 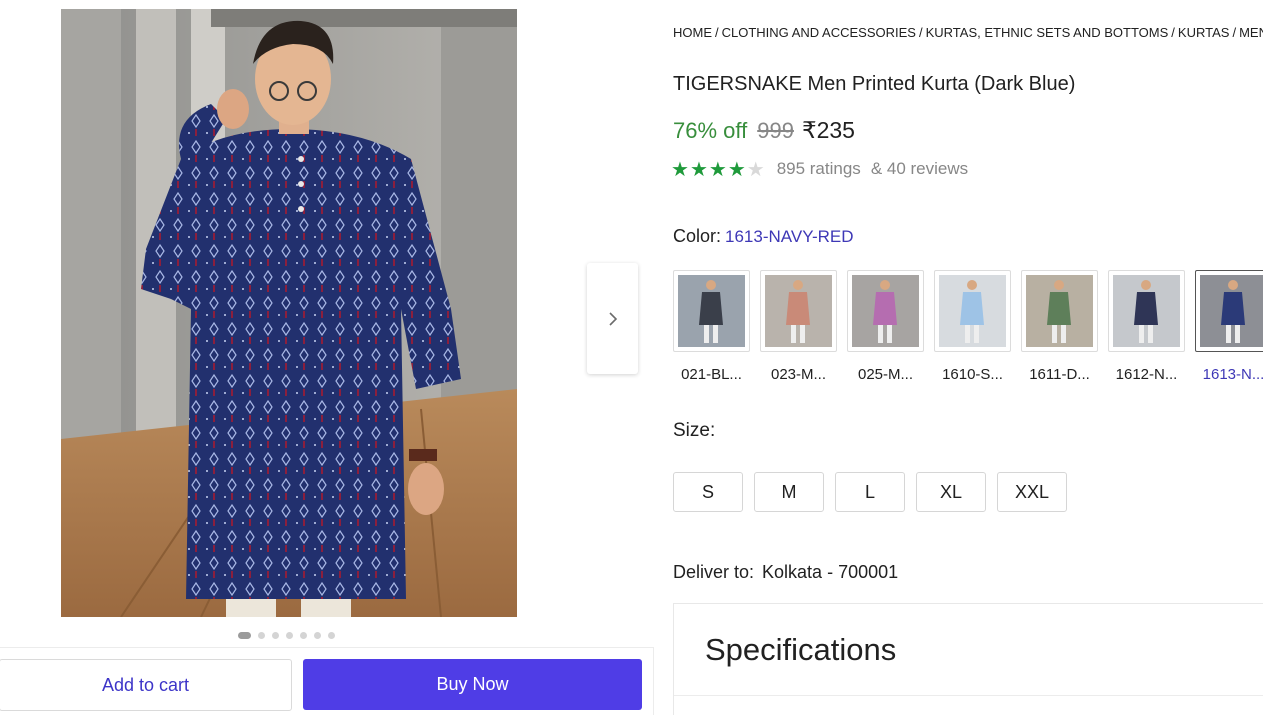 I want to click on delivery-row: Deliver to: Kolkata - 700001, so click(x=785, y=572).